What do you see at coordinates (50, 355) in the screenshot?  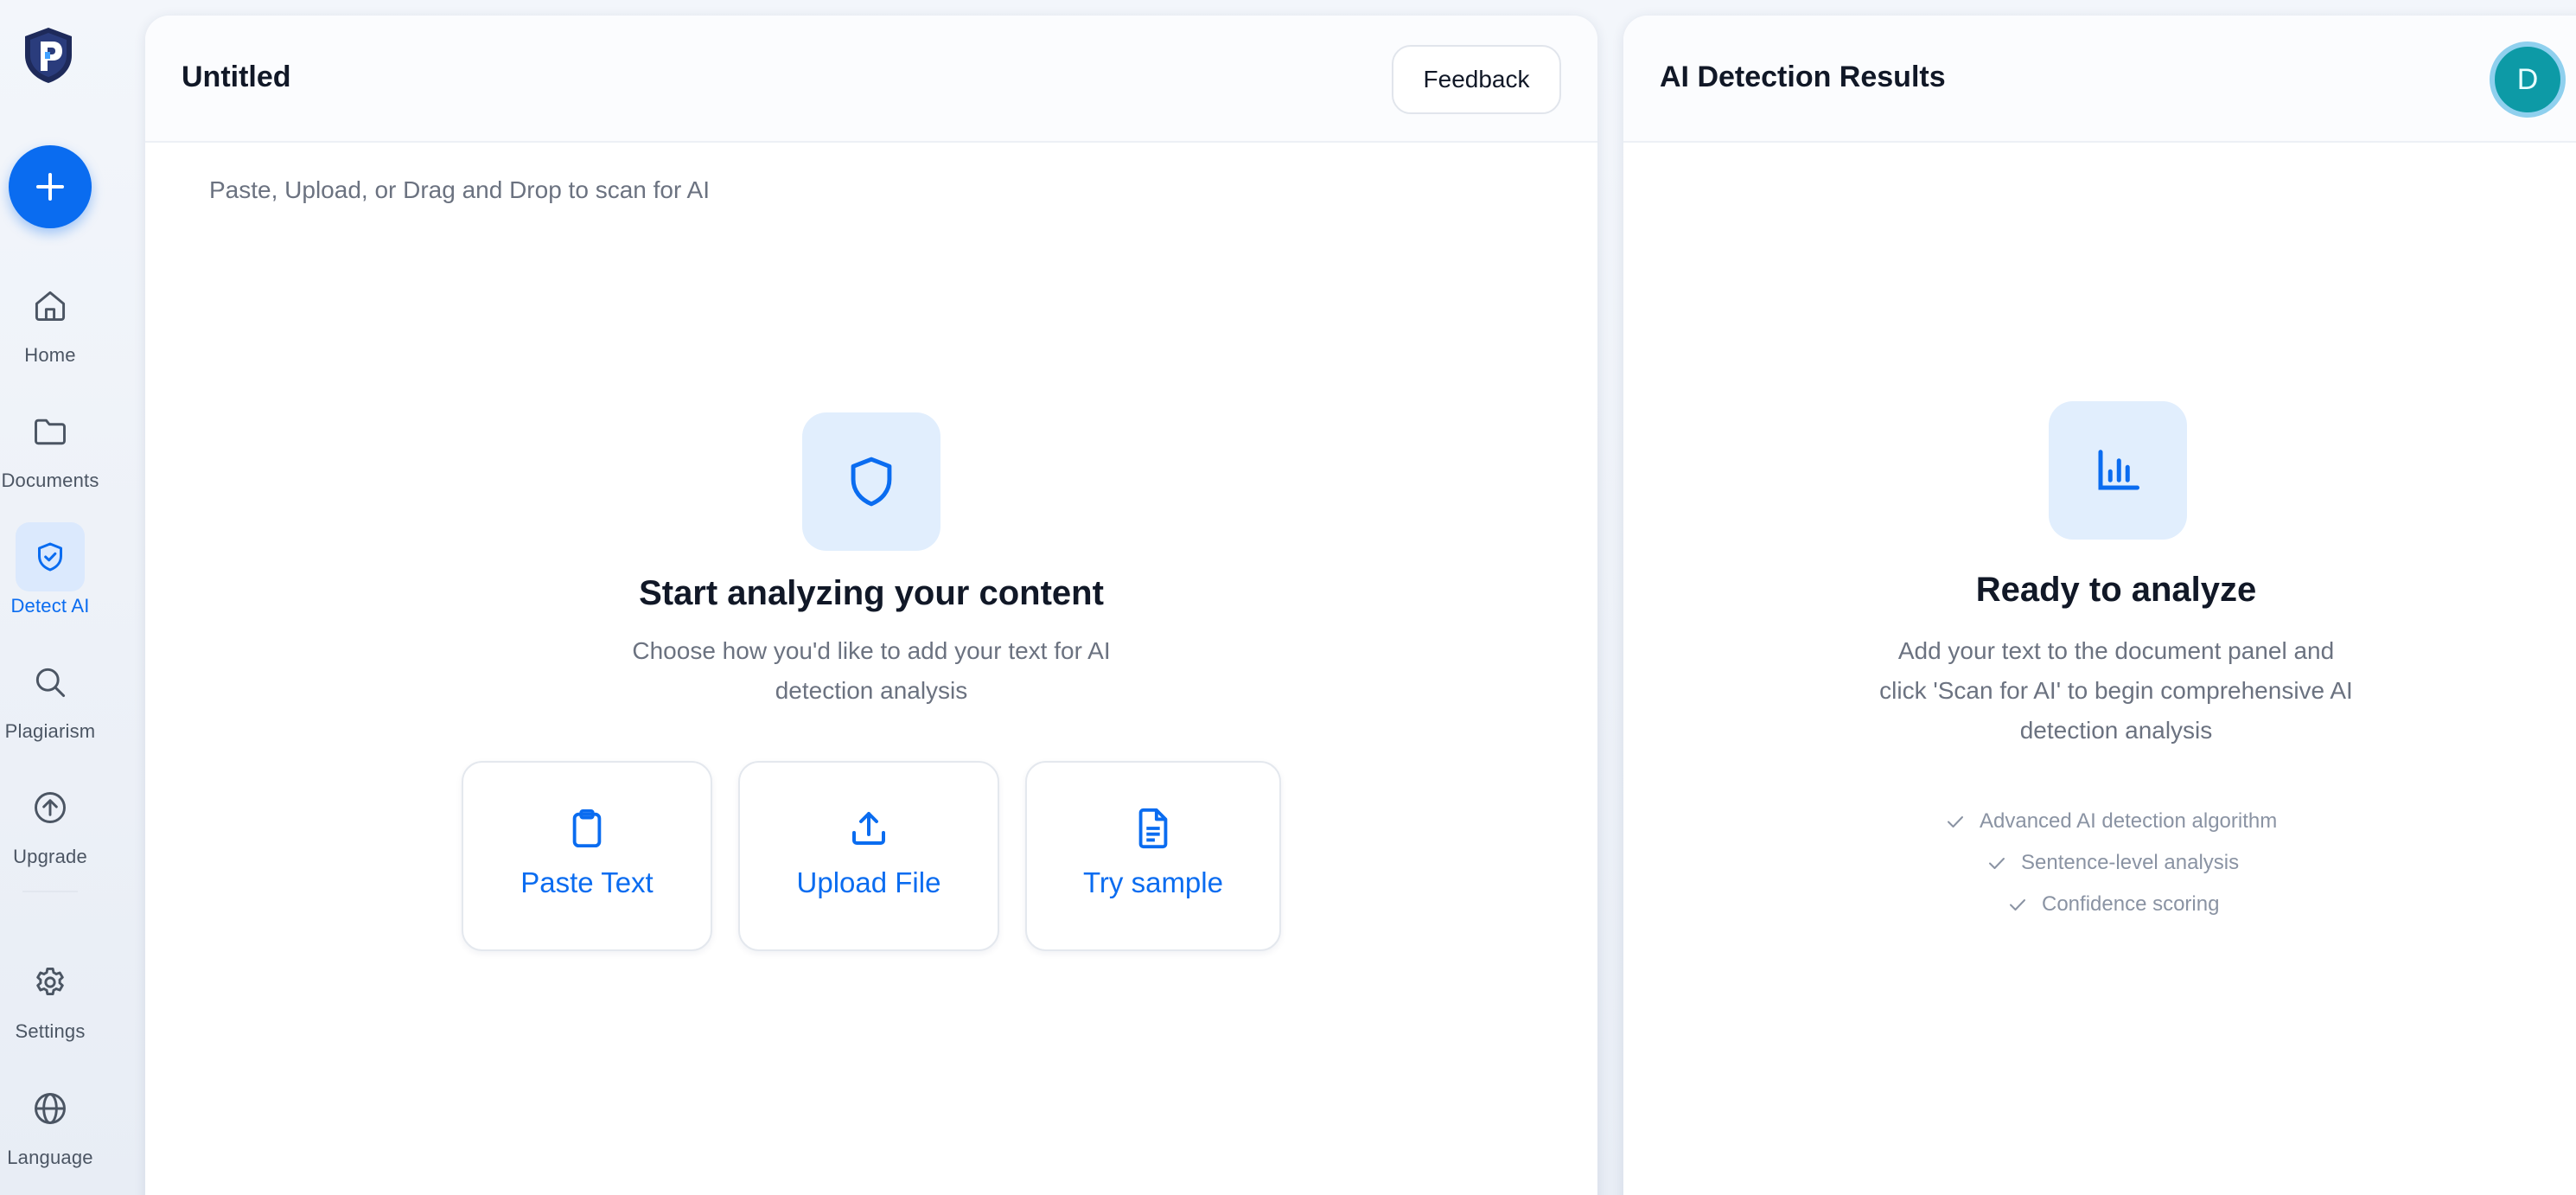 I see `sidebar-item-label: Home` at bounding box center [50, 355].